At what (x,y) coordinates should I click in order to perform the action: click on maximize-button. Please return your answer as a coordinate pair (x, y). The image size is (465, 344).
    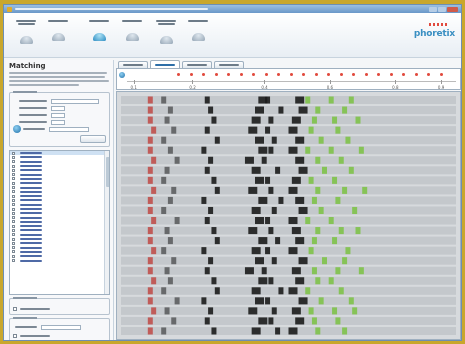
    Looking at the image, I should click on (442, 9).